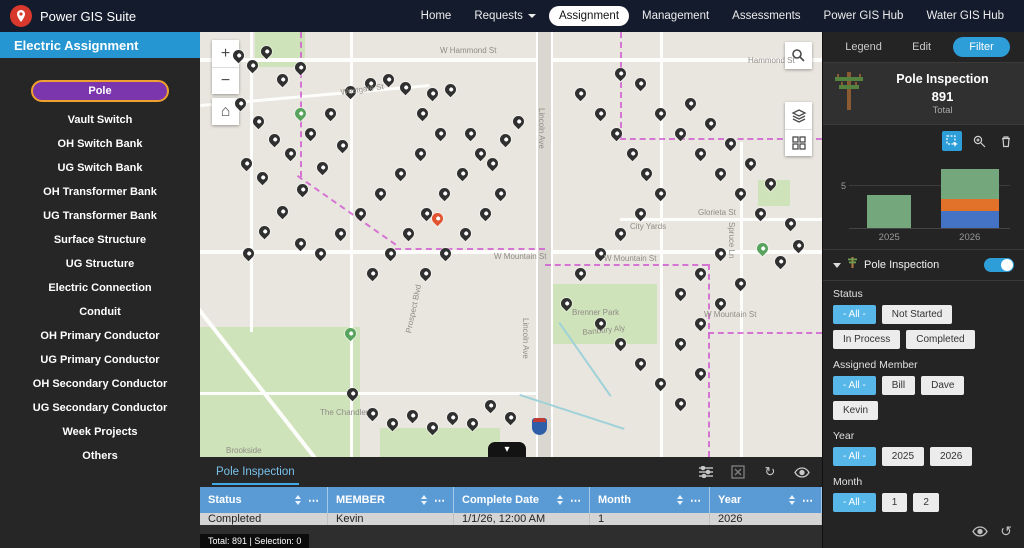 The height and width of the screenshot is (548, 1024). I want to click on sidebar-item-electric-connection: Electric Connection, so click(100, 288).